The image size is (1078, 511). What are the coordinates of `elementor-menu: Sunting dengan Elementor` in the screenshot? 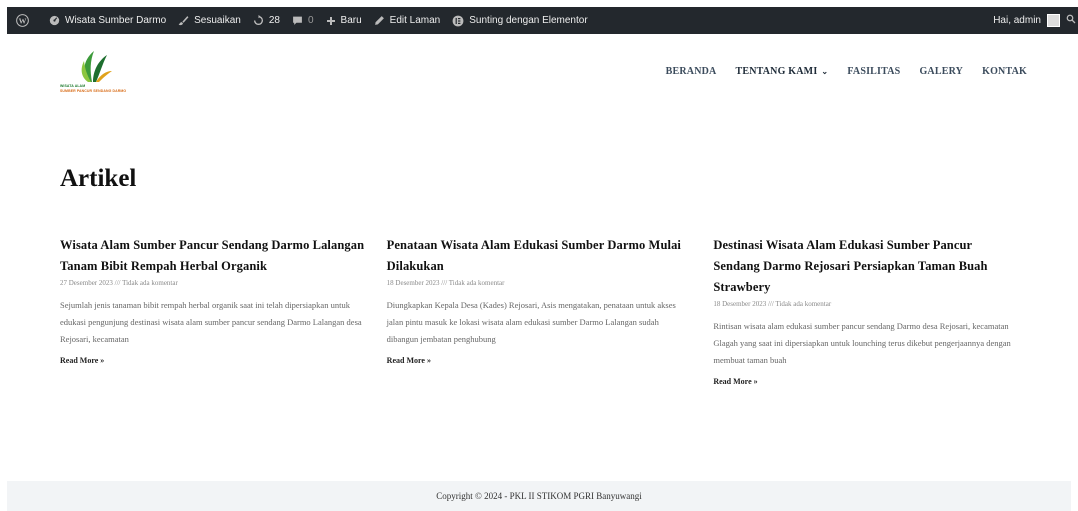 It's located at (519, 20).